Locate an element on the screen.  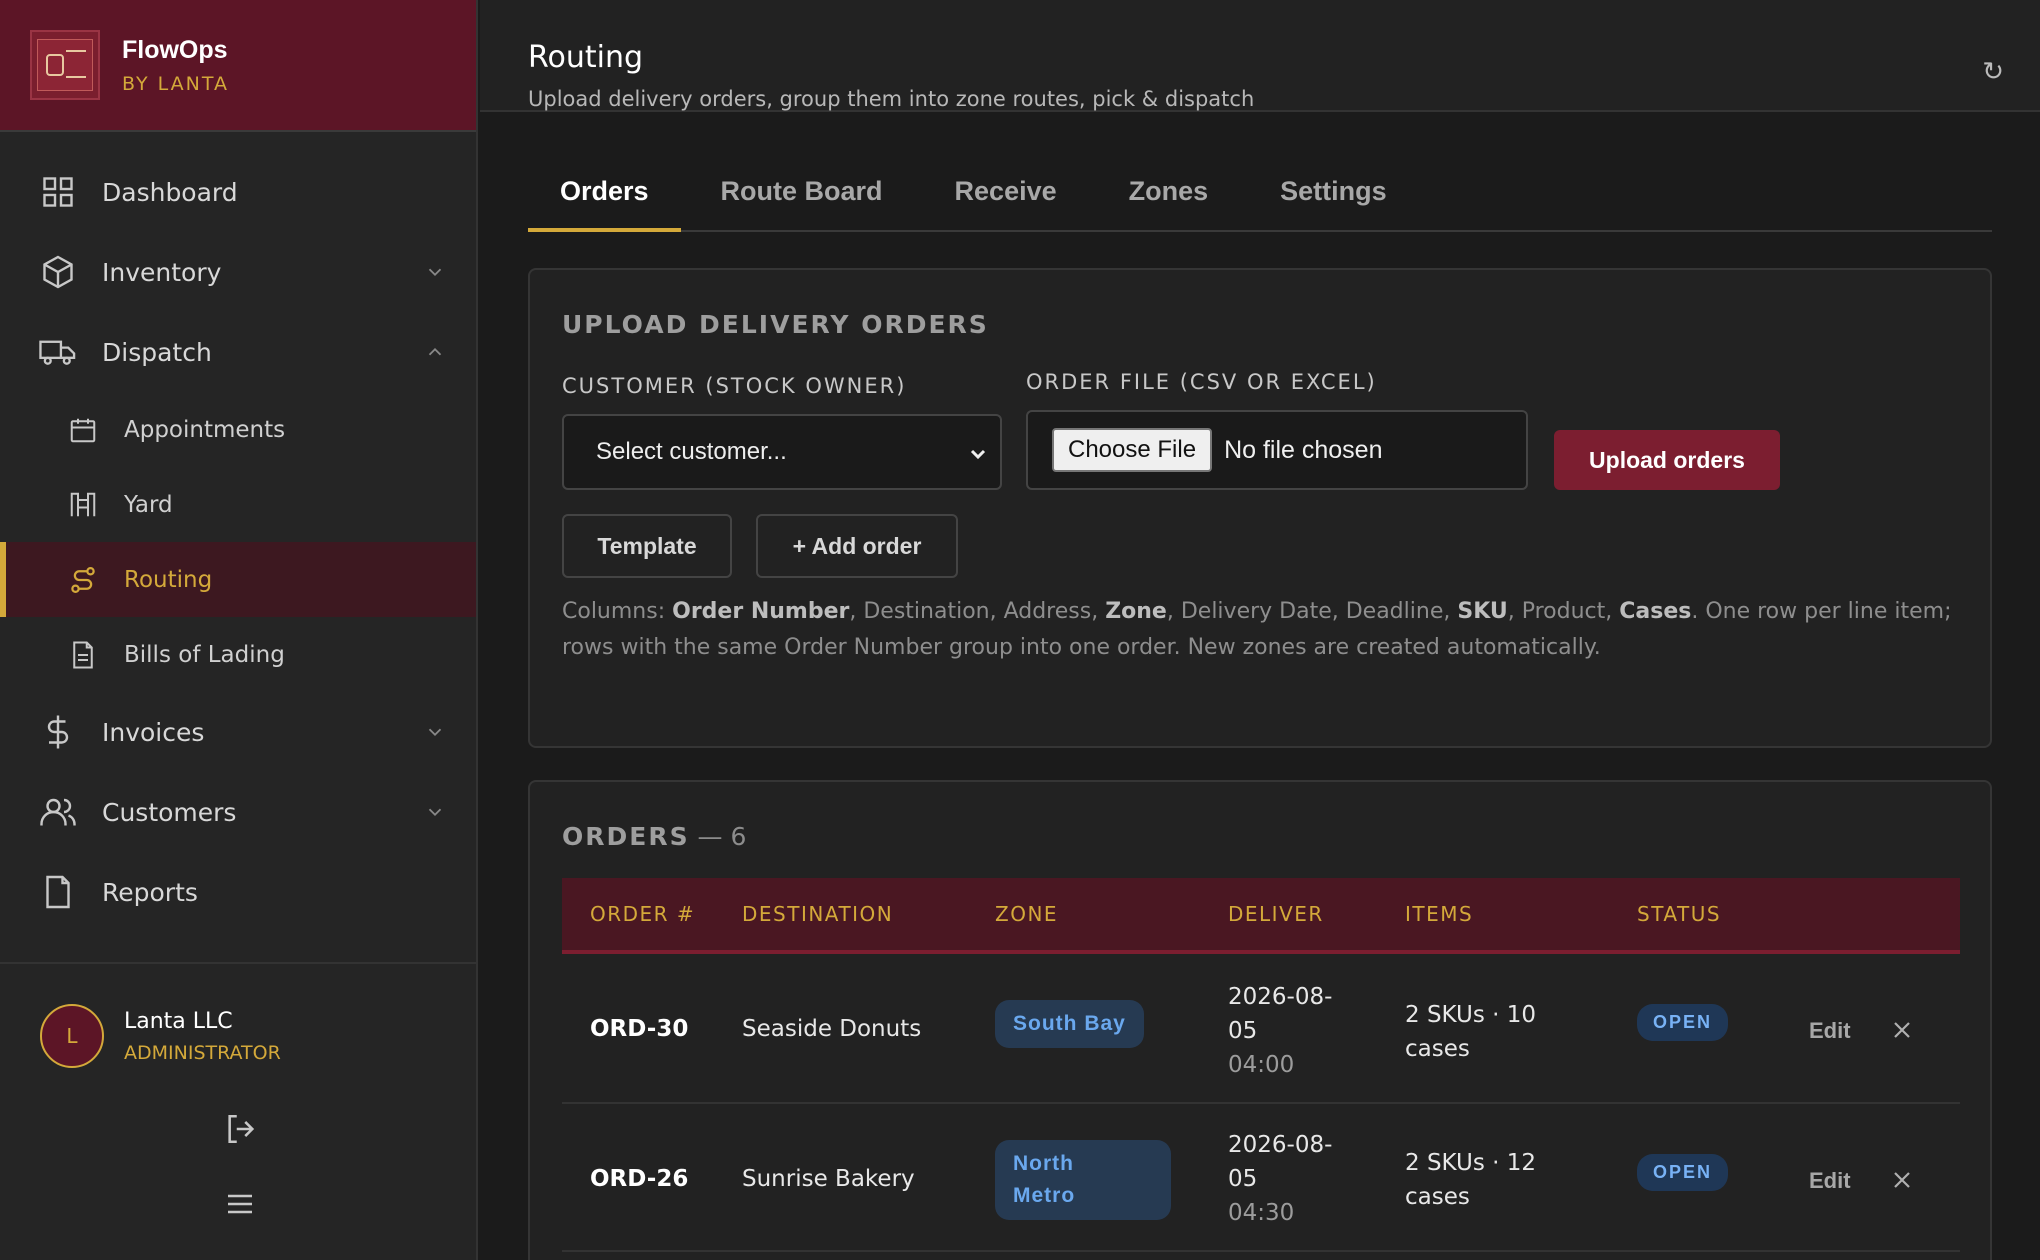
items-summary: 2 SKUs · 10 cases is located at coordinates (1471, 1032).